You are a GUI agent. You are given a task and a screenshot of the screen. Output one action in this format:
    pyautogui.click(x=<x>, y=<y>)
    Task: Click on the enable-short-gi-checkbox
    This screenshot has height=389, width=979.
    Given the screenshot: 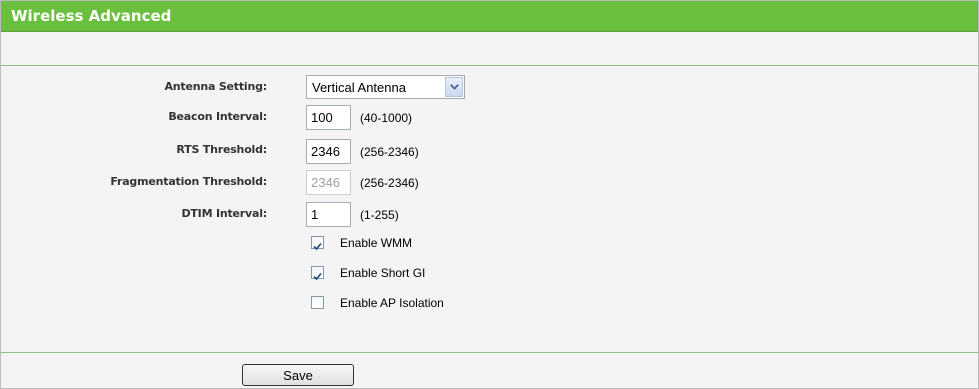 What is the action you would take?
    pyautogui.click(x=317, y=273)
    